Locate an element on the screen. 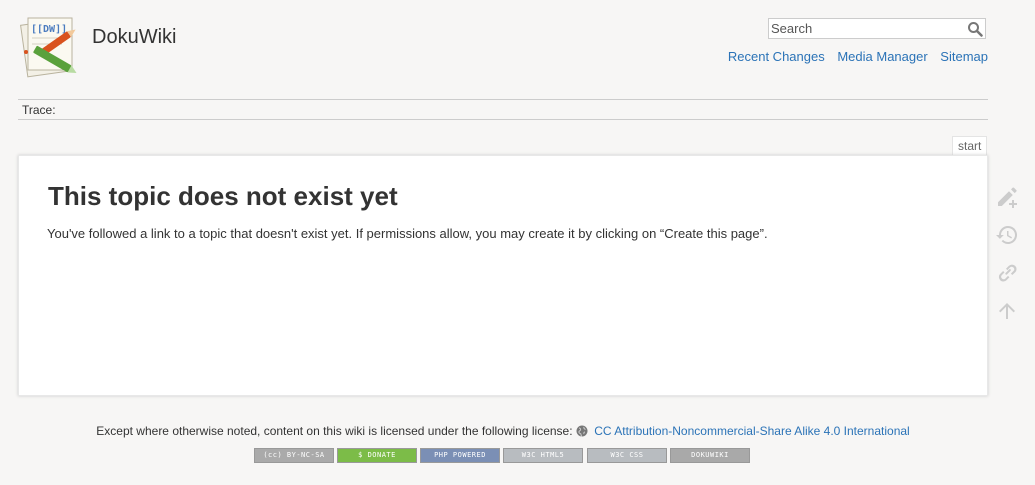 Image resolution: width=1035 pixels, height=485 pixels. search-input is located at coordinates (865, 28).